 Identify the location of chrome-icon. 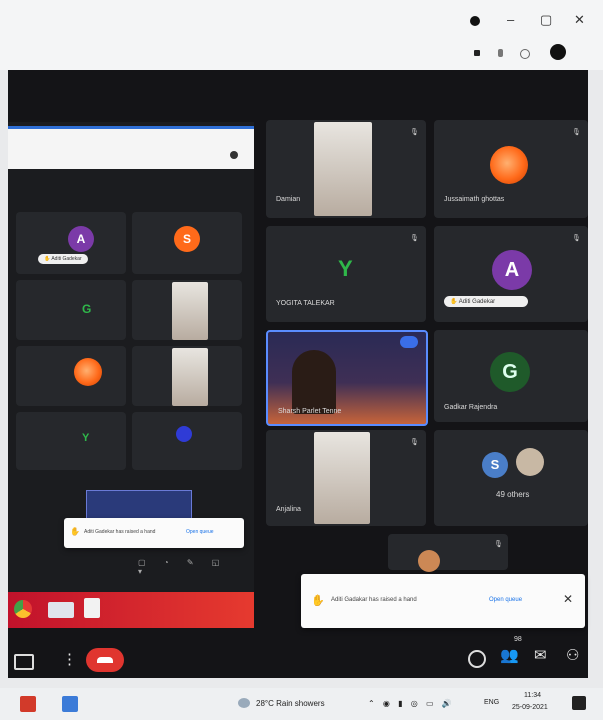
(23, 609).